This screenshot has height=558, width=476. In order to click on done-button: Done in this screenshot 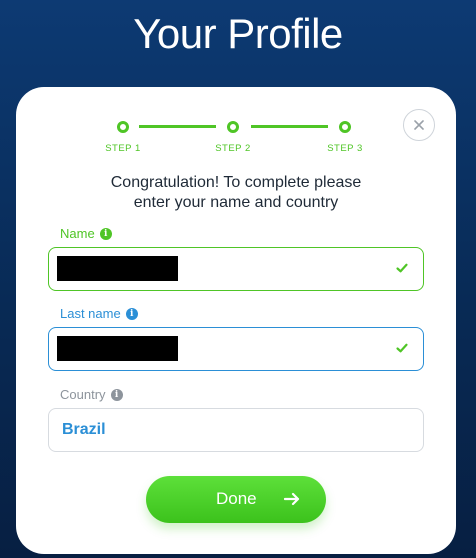, I will do `click(236, 499)`.